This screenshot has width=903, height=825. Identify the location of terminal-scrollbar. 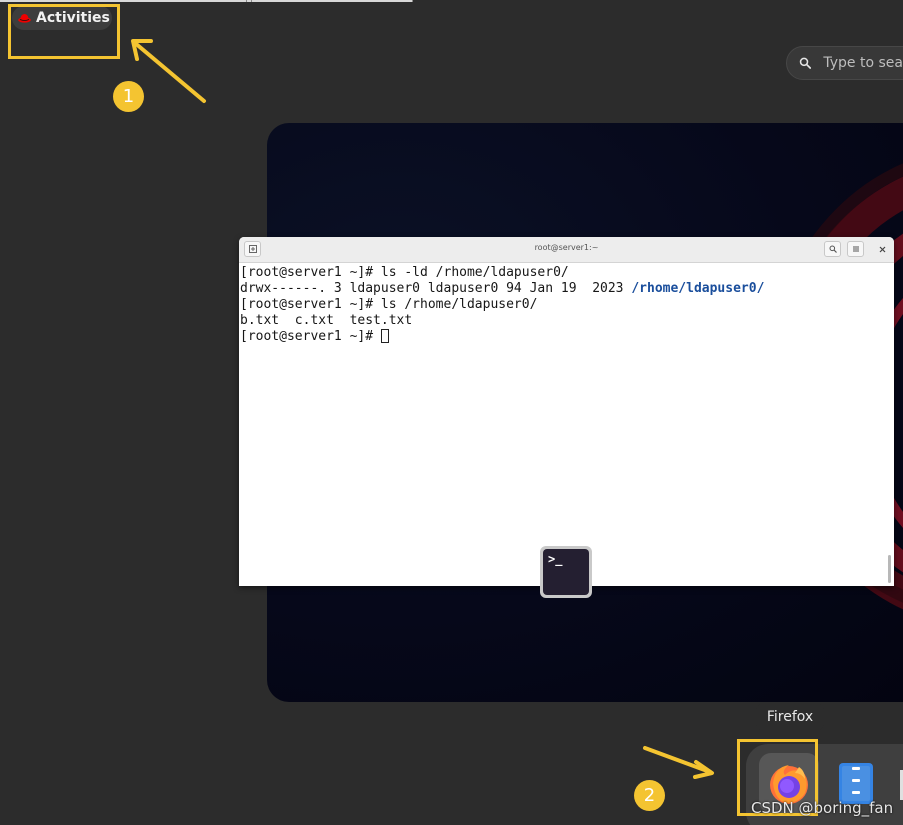
(889, 569).